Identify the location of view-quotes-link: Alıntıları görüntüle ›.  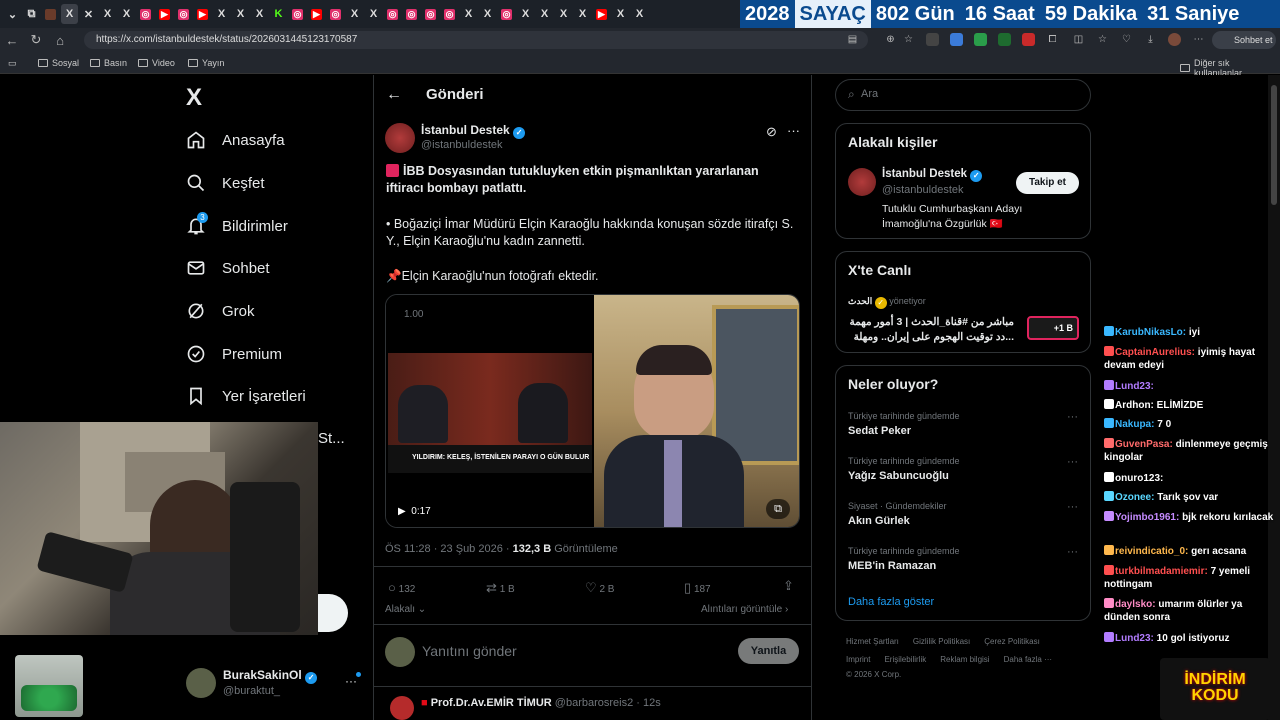
(744, 609).